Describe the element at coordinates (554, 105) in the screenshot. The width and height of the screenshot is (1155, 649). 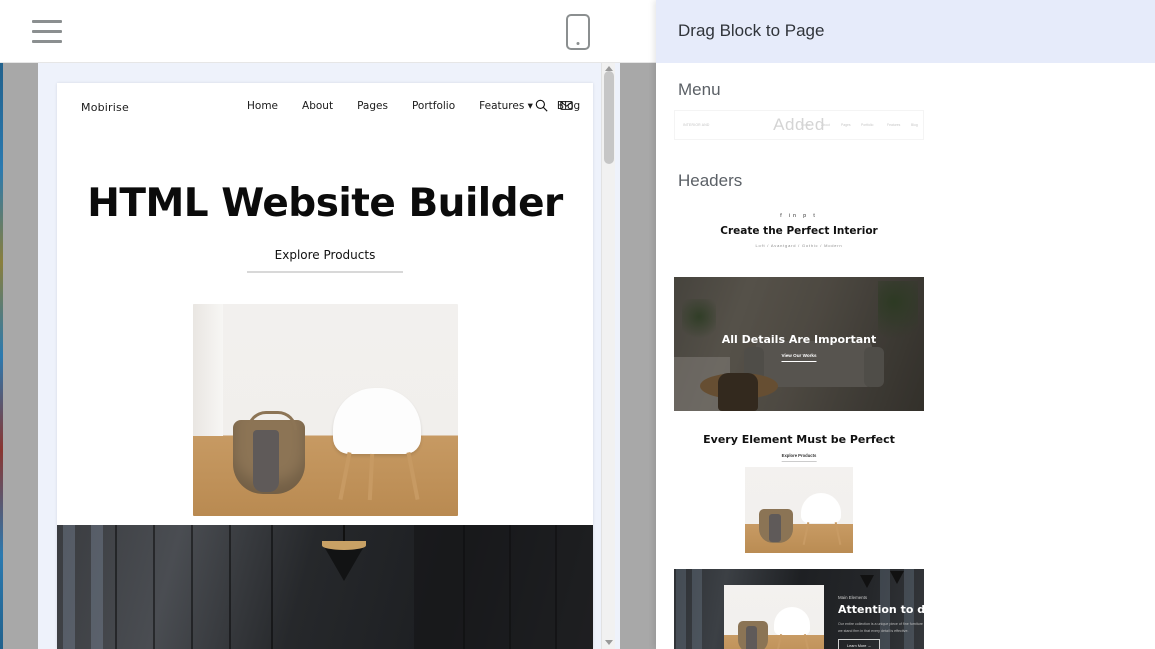
I see `site-nav-icons` at that location.